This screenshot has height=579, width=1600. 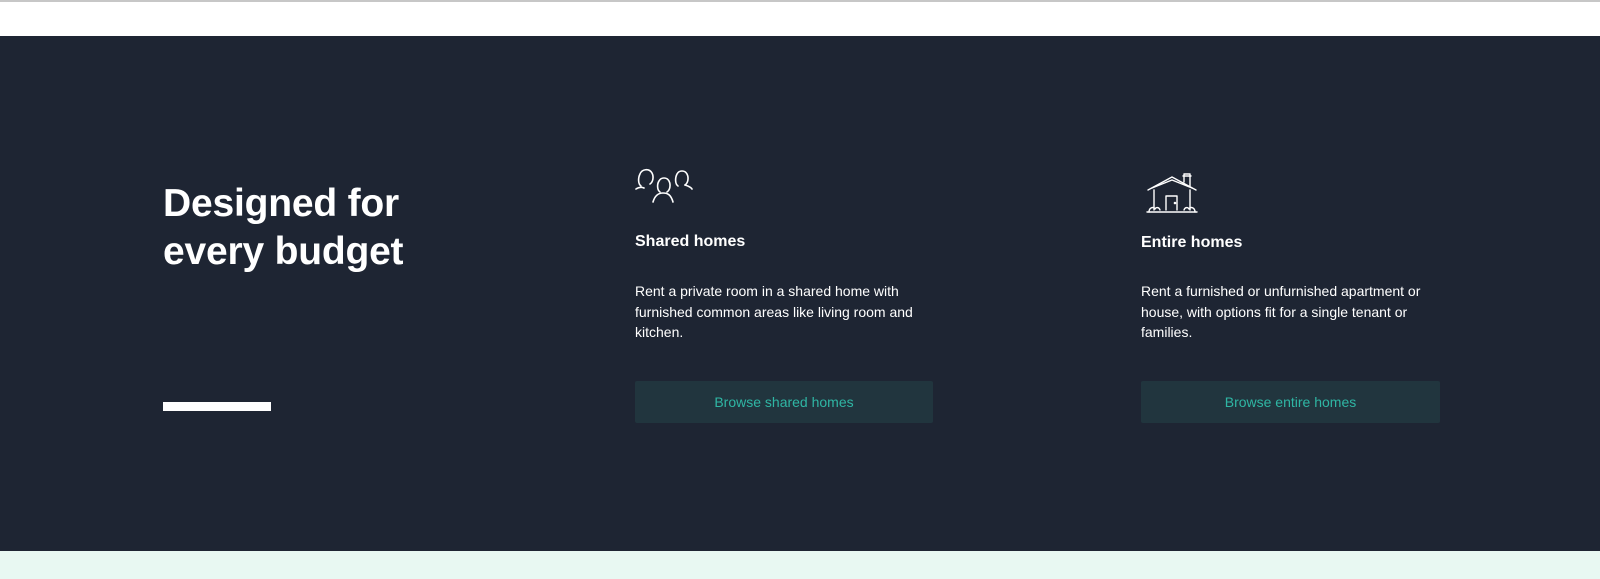 What do you see at coordinates (800, 18) in the screenshot?
I see `top-header-strip` at bounding box center [800, 18].